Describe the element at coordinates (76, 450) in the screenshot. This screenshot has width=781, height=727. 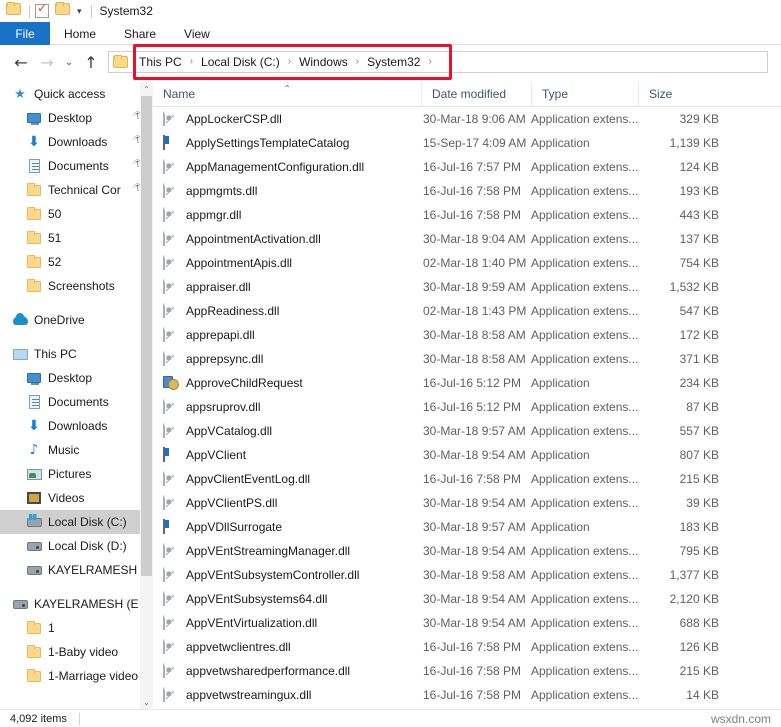
I see `sidebar-item-music: ♪ Music` at that location.